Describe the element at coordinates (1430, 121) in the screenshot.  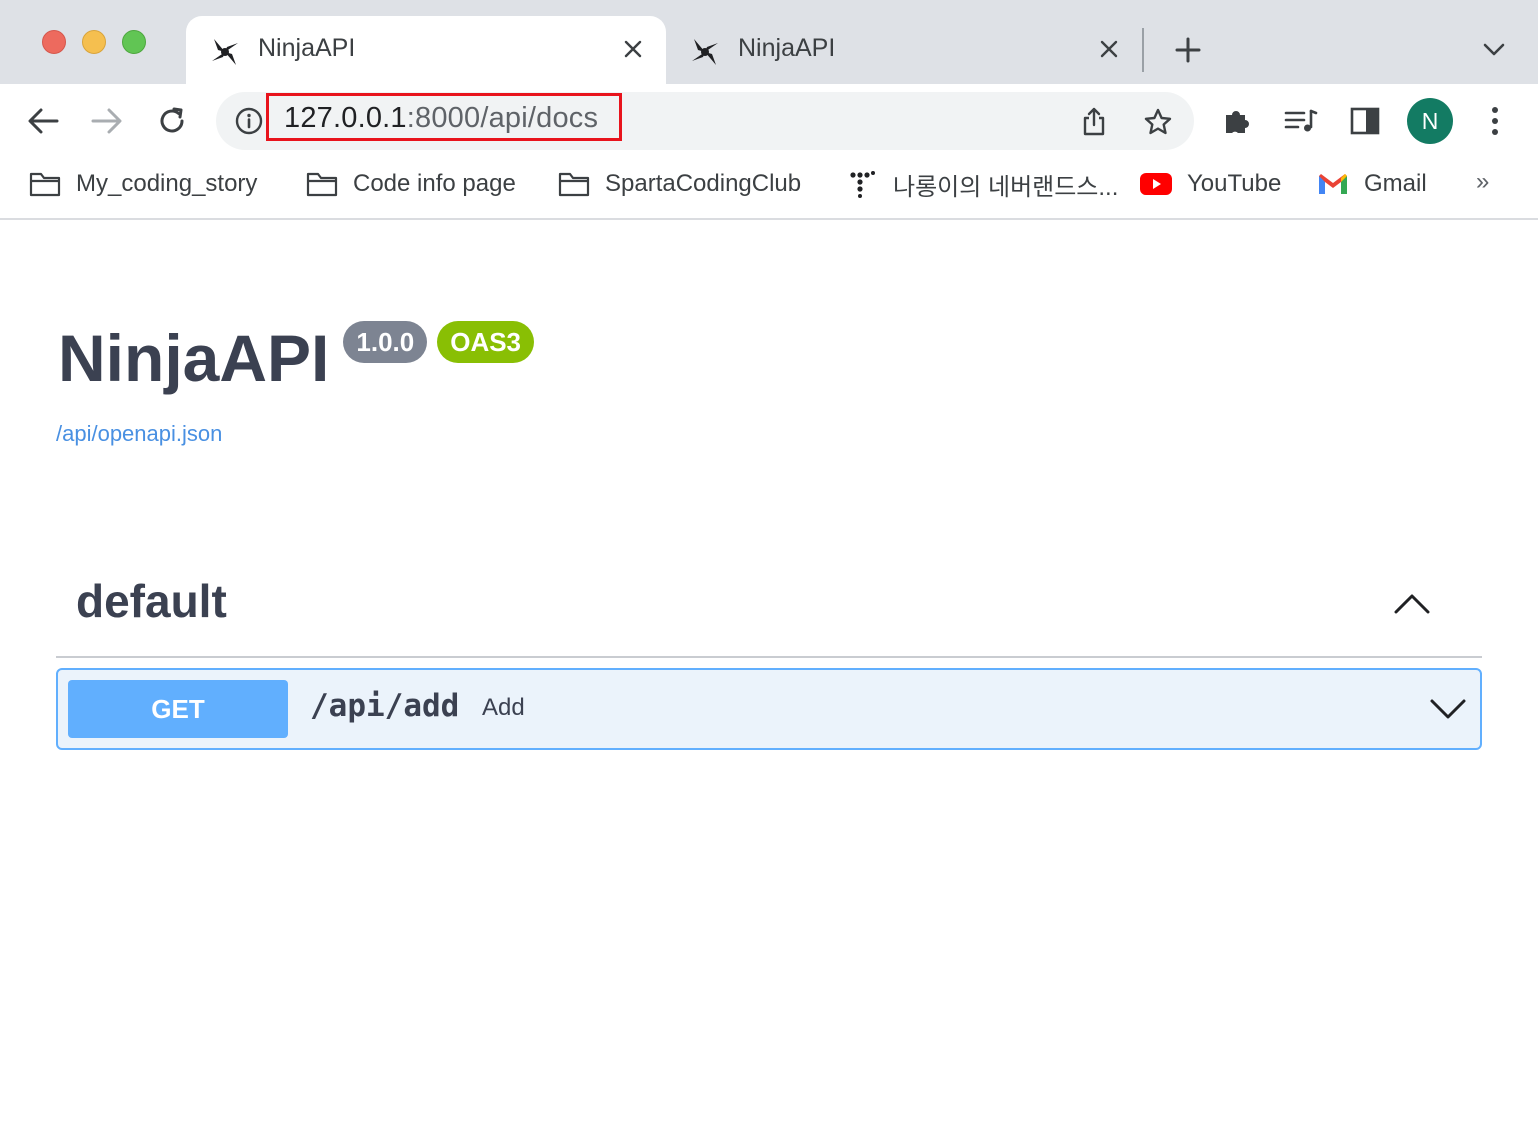
I see `profile-avatar: N` at that location.